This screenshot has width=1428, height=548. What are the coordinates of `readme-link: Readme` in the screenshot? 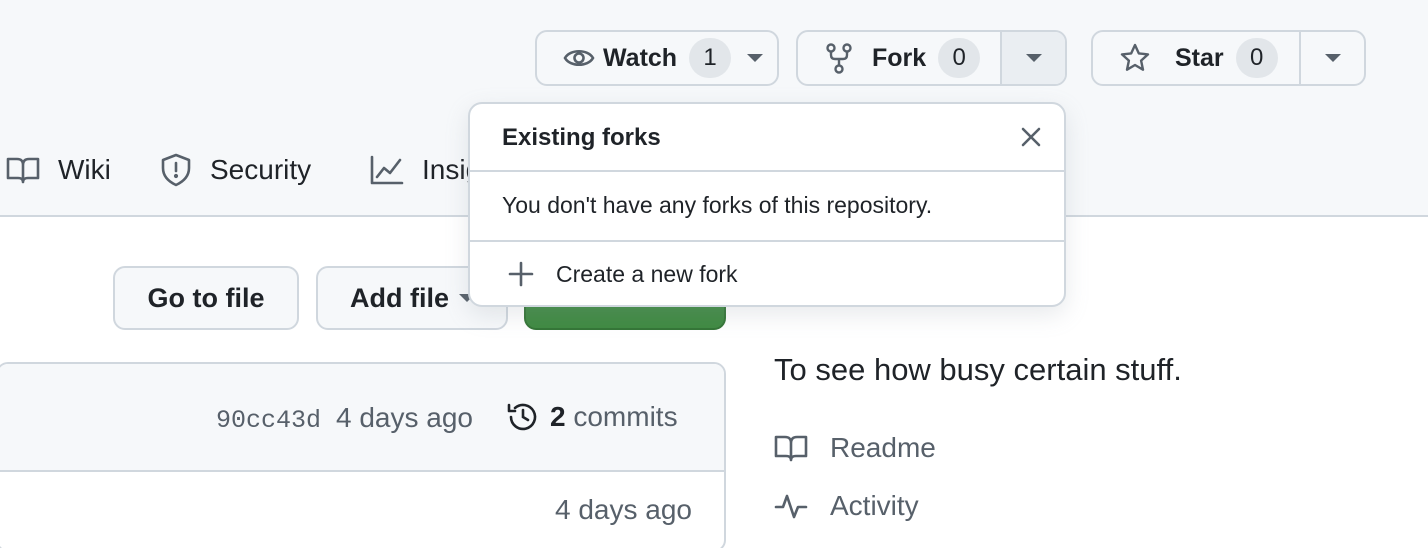 It's located at (855, 448).